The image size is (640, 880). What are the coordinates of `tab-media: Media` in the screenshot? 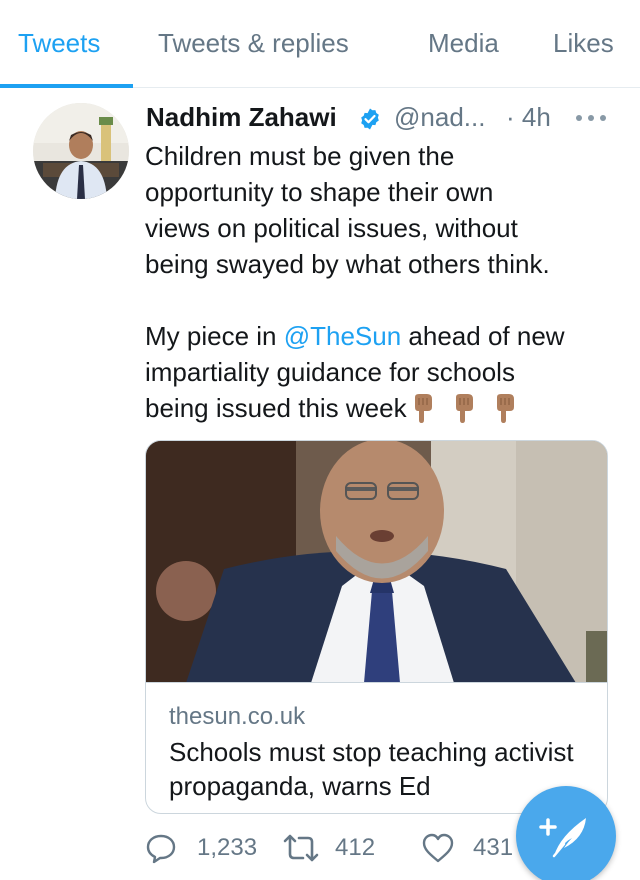 It's located at (463, 43).